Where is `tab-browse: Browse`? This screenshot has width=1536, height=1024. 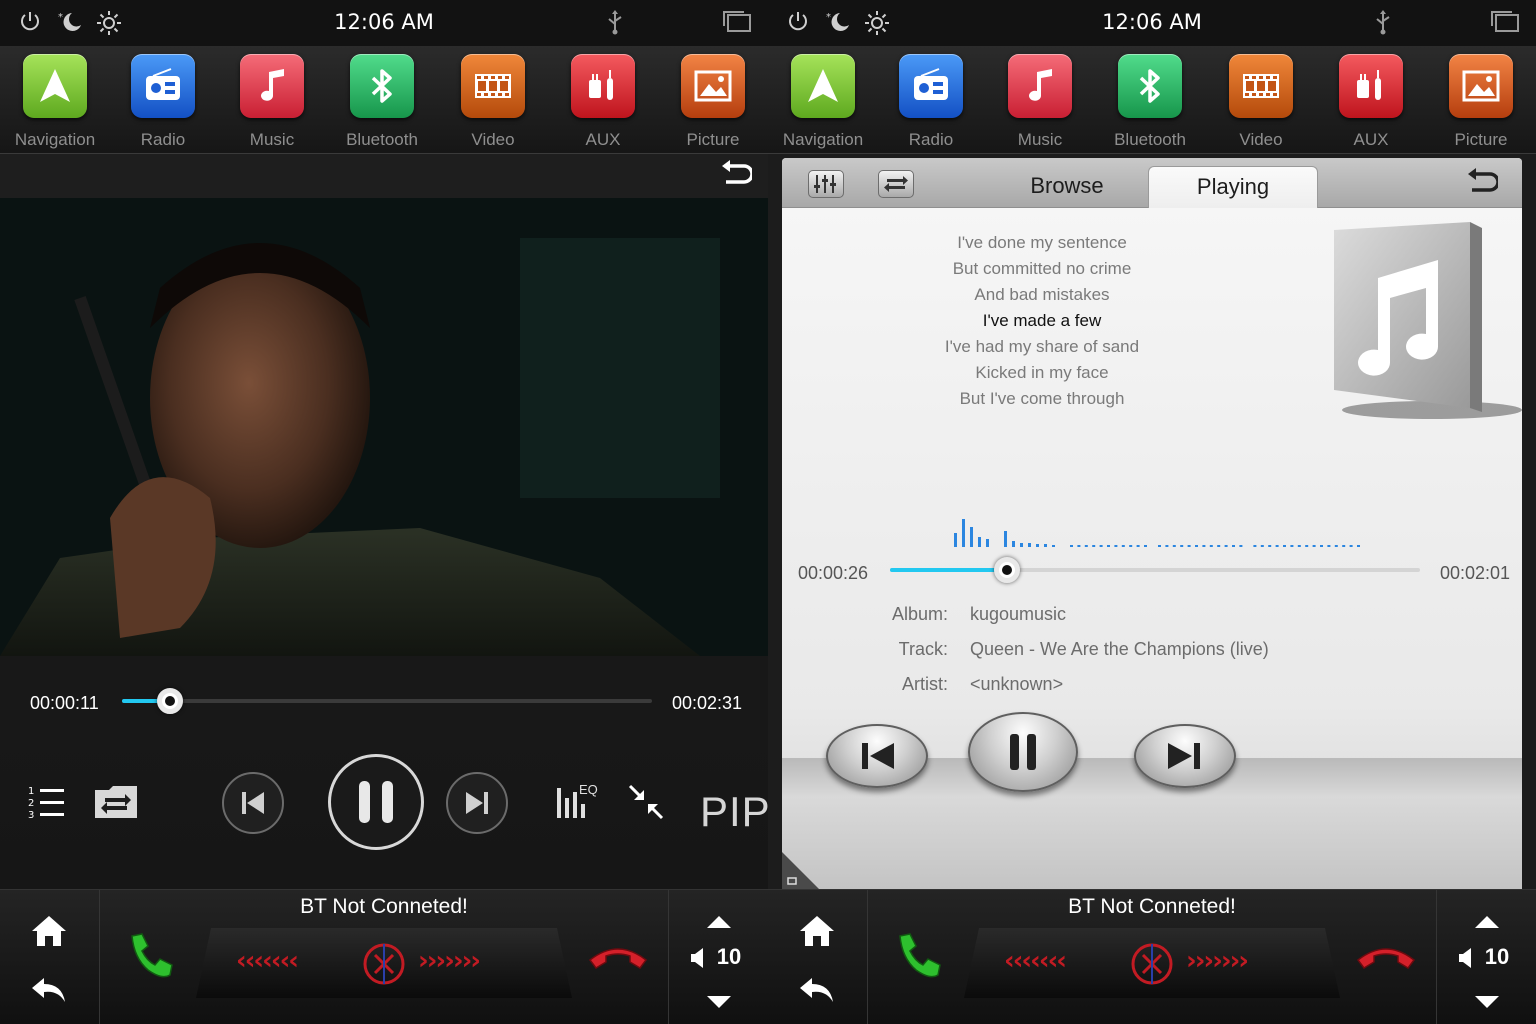 tab-browse: Browse is located at coordinates (1067, 187).